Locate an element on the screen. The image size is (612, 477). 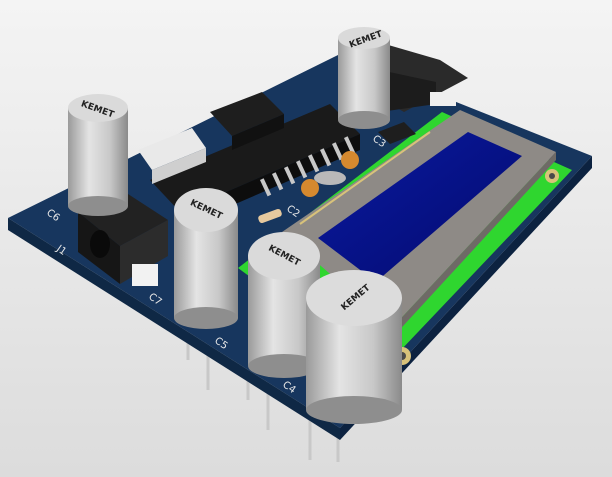
crystal is located at coordinates (330, 178).